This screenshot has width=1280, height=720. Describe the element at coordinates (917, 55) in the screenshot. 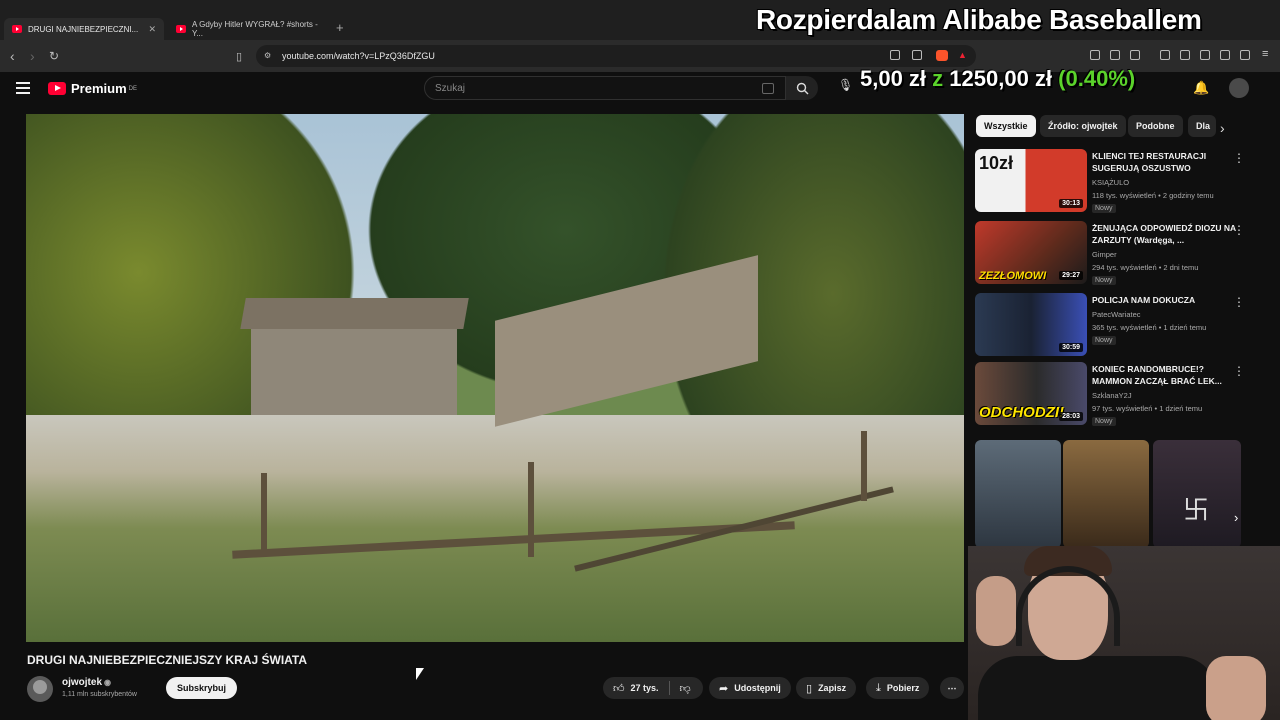

I see `share-page-icon` at that location.